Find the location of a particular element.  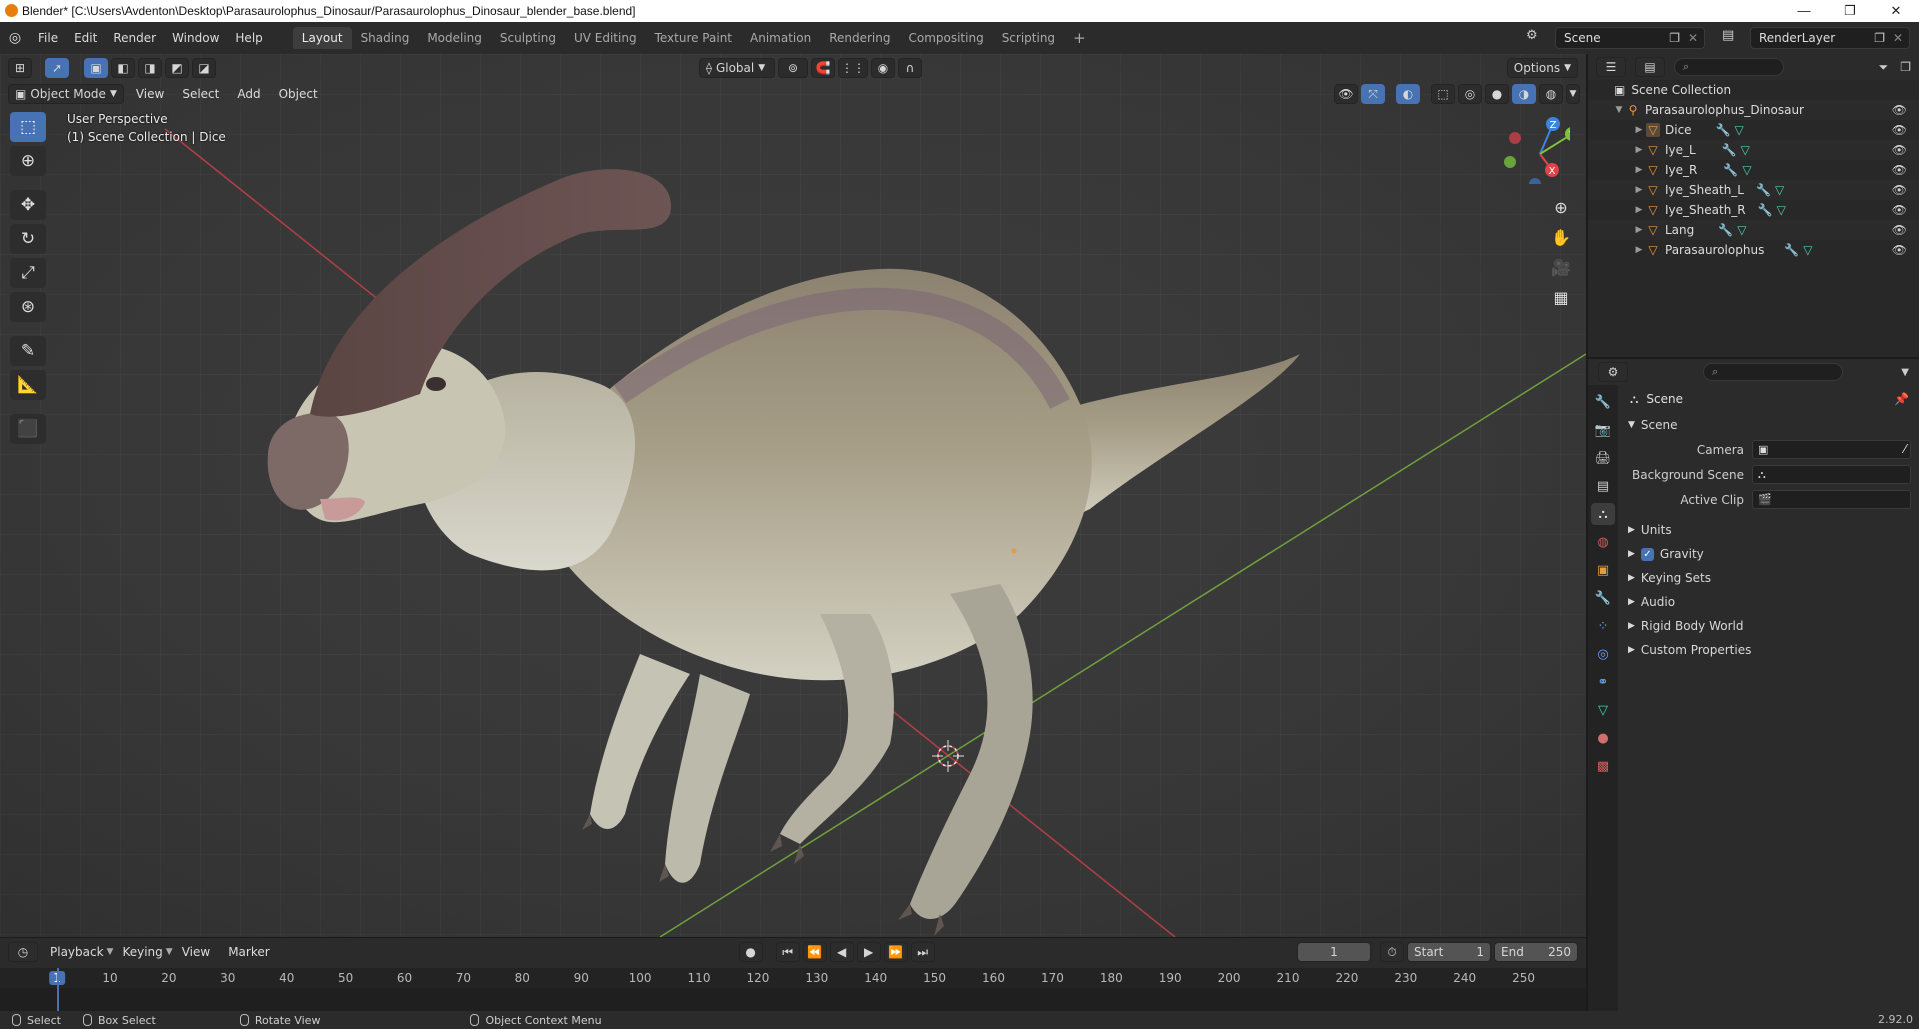

xray-toggle-icon: ⬚ is located at coordinates (1443, 94).